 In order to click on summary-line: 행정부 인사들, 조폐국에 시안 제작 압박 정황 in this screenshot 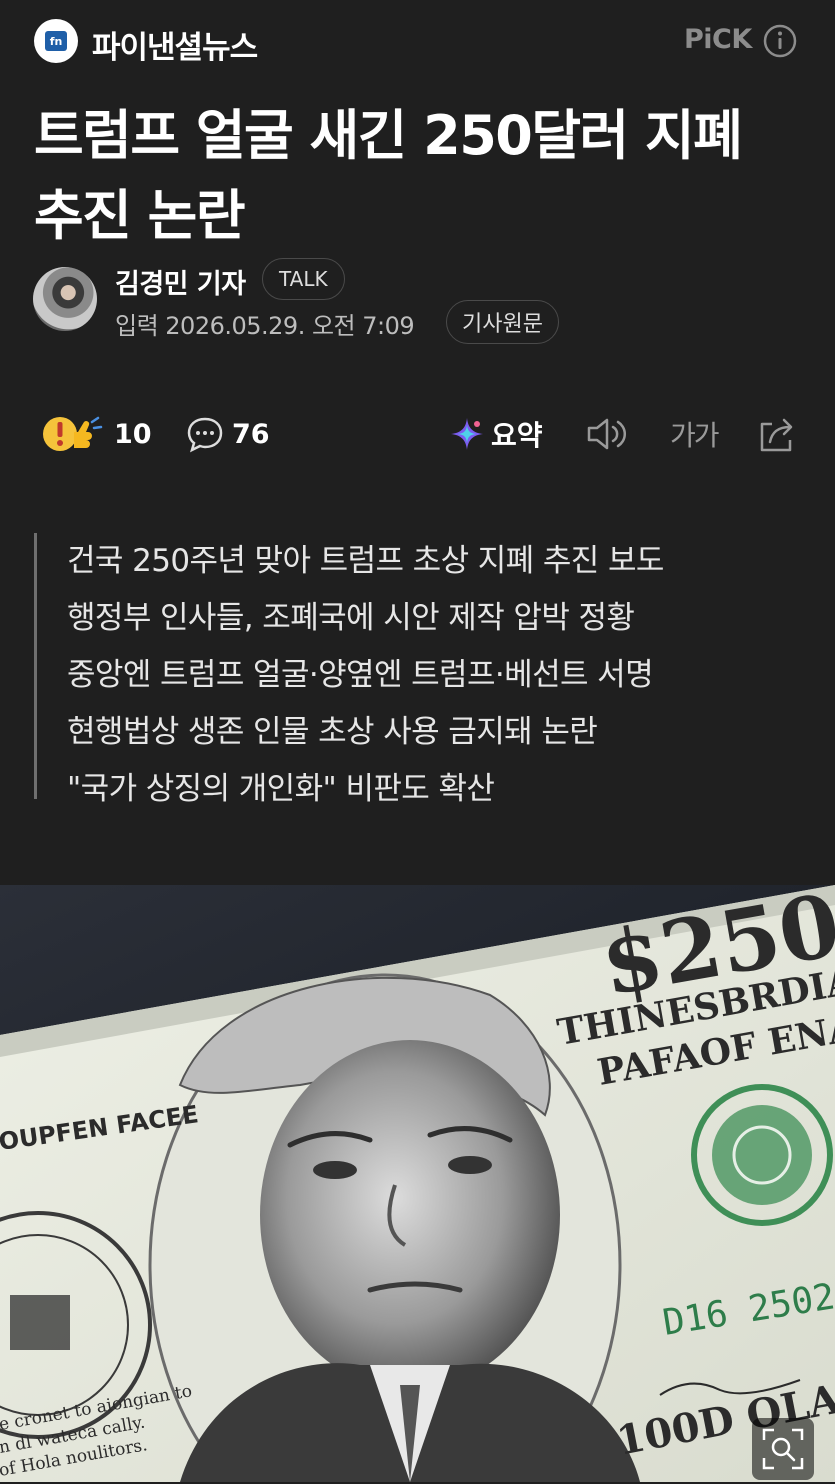, I will do `click(351, 618)`.